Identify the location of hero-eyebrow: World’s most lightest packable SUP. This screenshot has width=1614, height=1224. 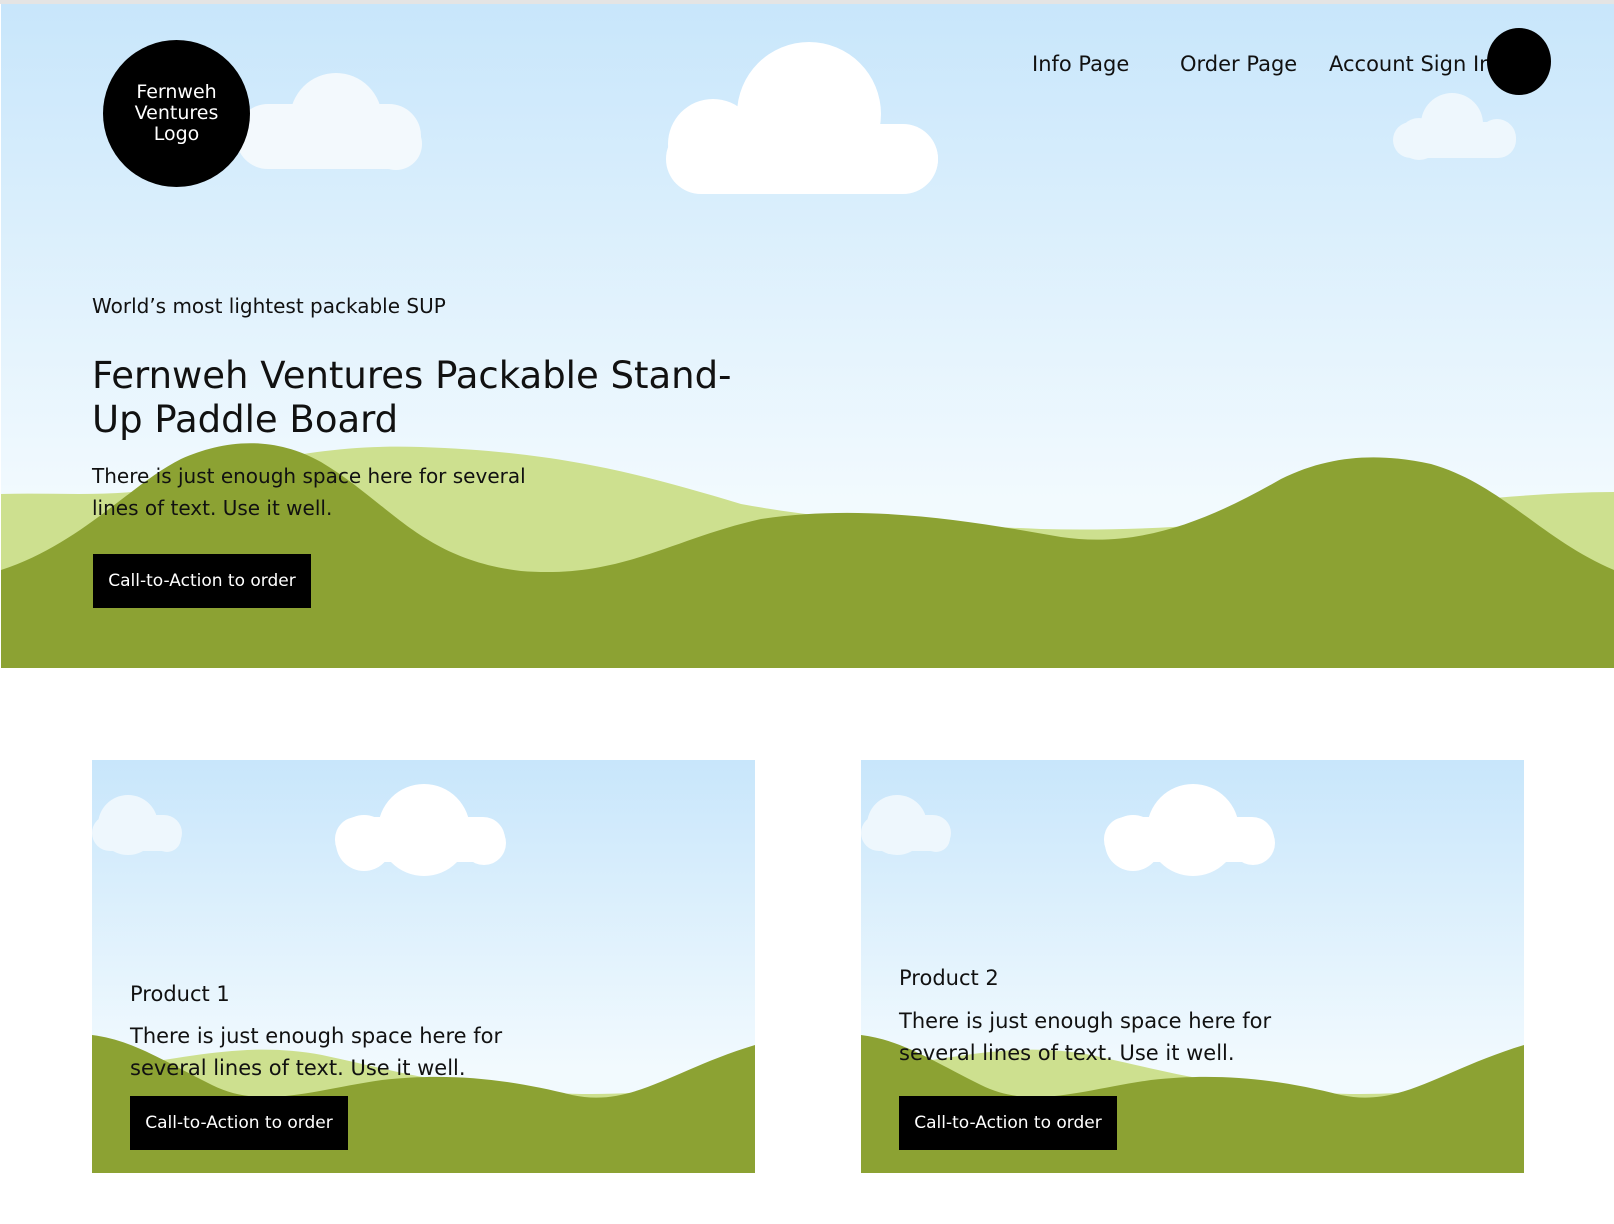
(269, 306).